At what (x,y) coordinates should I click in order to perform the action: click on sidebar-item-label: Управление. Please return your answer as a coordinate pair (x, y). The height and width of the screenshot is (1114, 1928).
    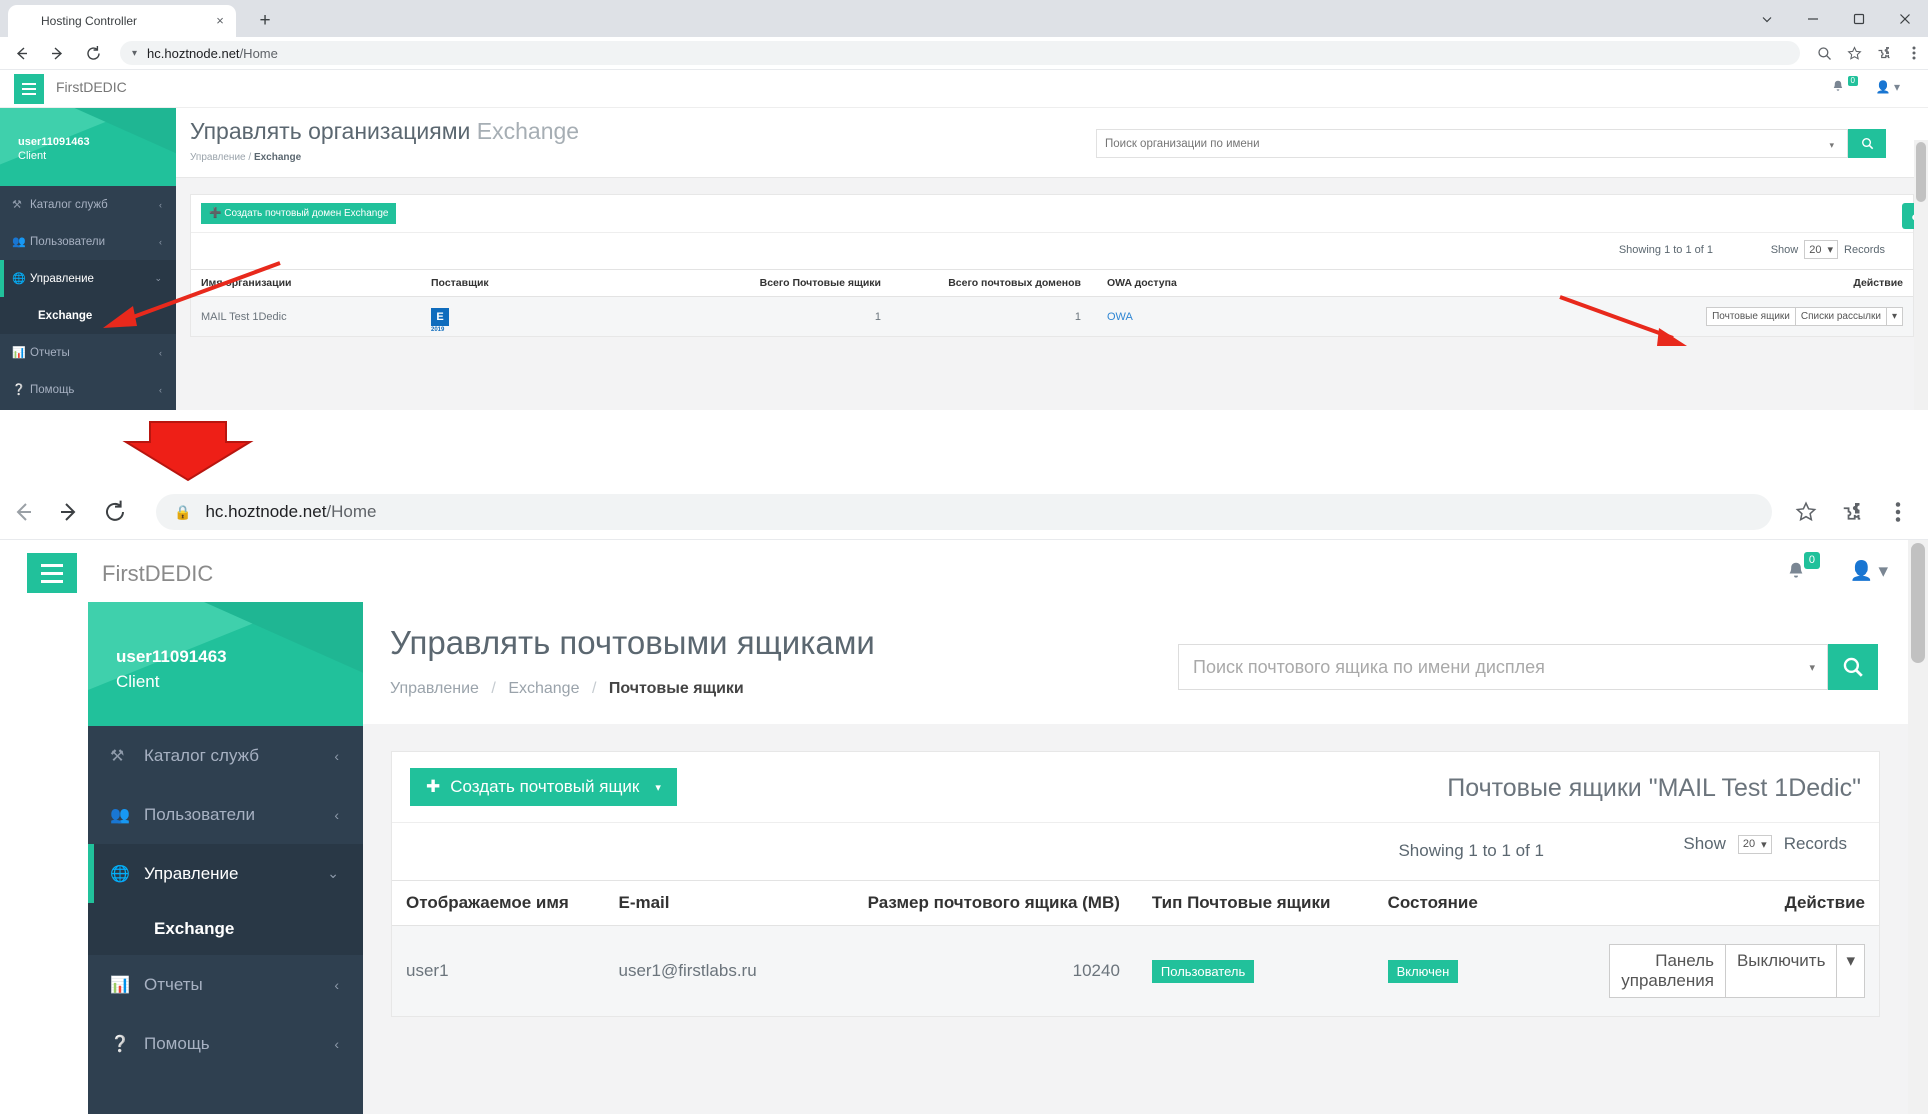
    Looking at the image, I should click on (62, 278).